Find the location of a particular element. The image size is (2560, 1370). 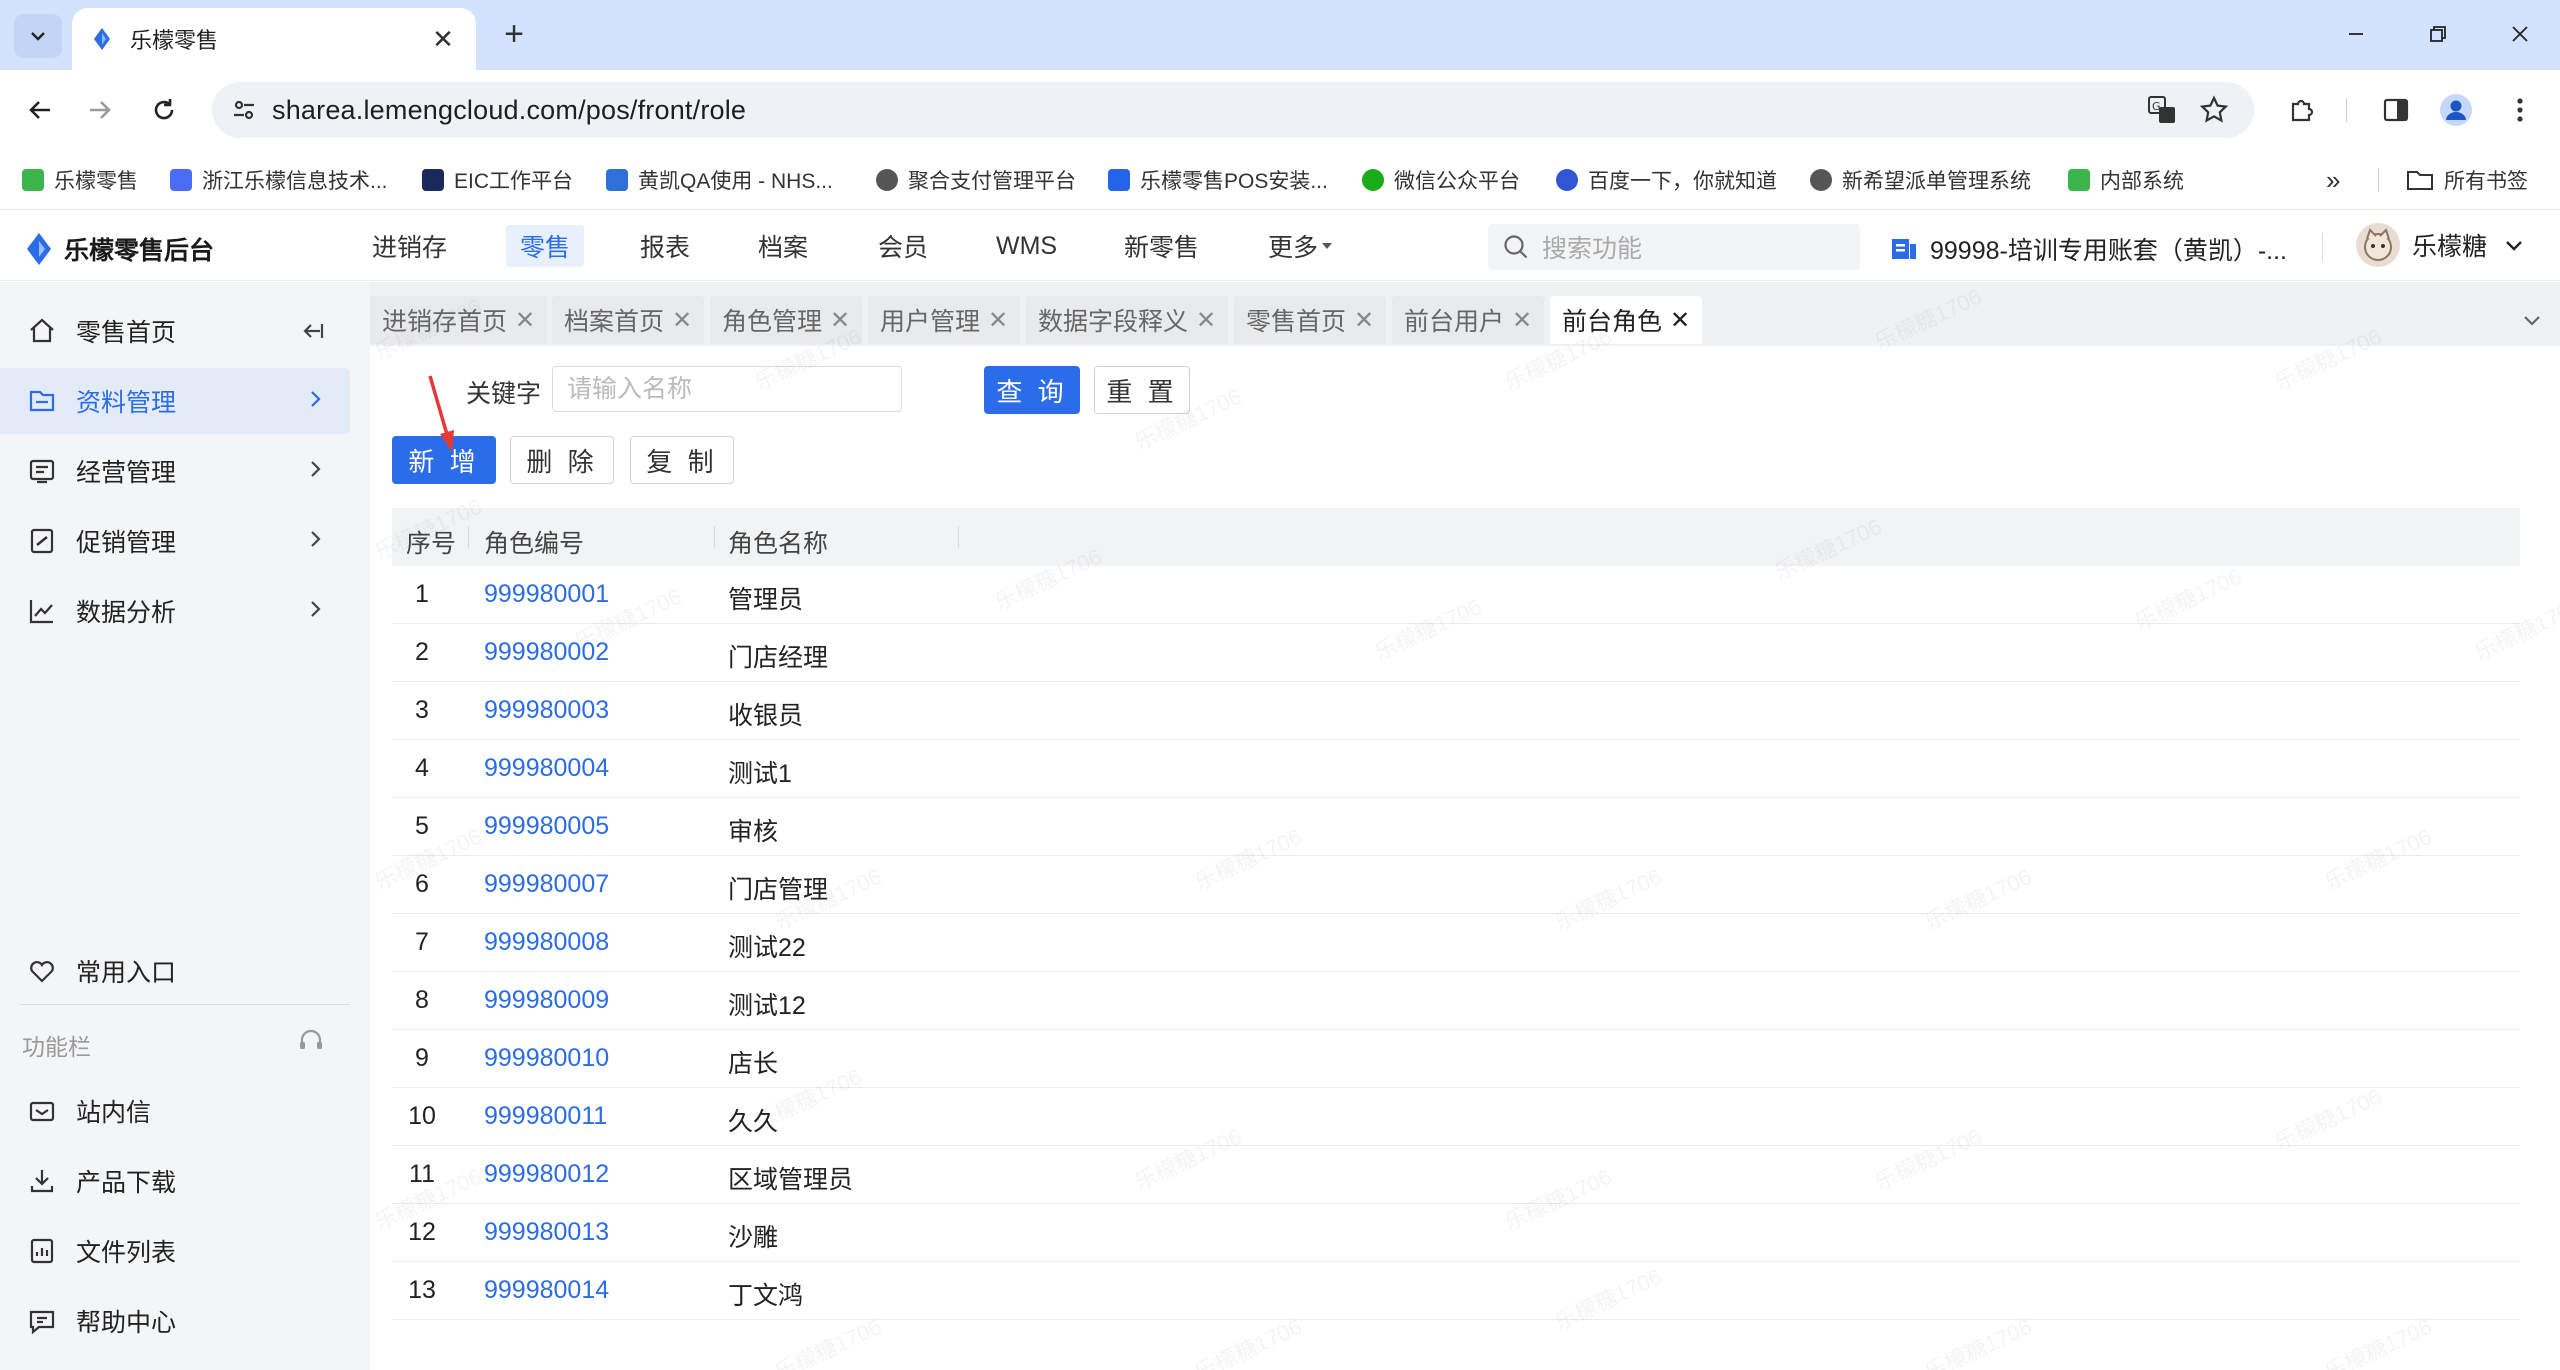

page-tab-front-role: 前台角色 ✕ is located at coordinates (1626, 320).